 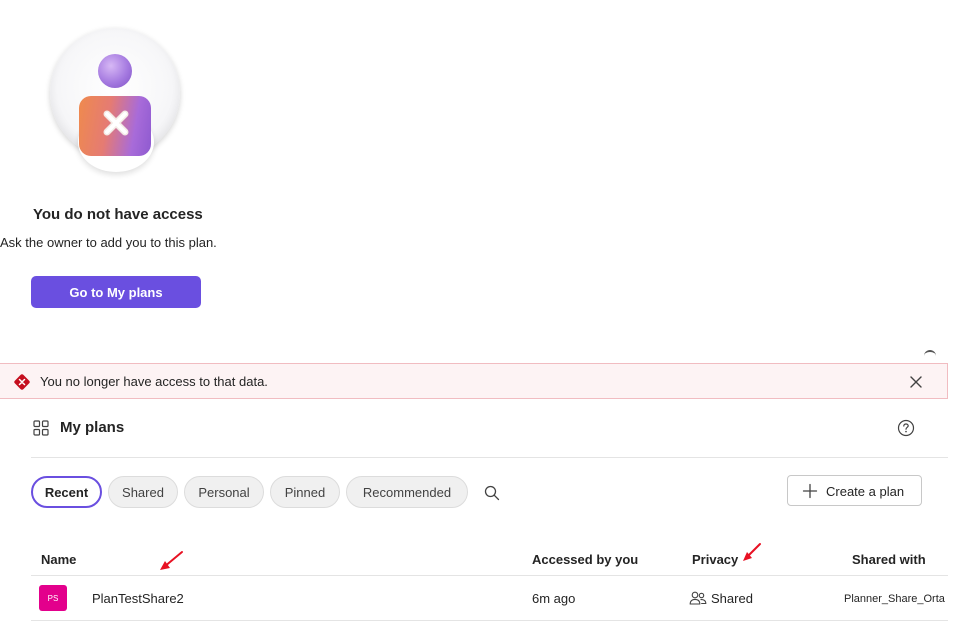 What do you see at coordinates (698, 598) in the screenshot?
I see `people-icon` at bounding box center [698, 598].